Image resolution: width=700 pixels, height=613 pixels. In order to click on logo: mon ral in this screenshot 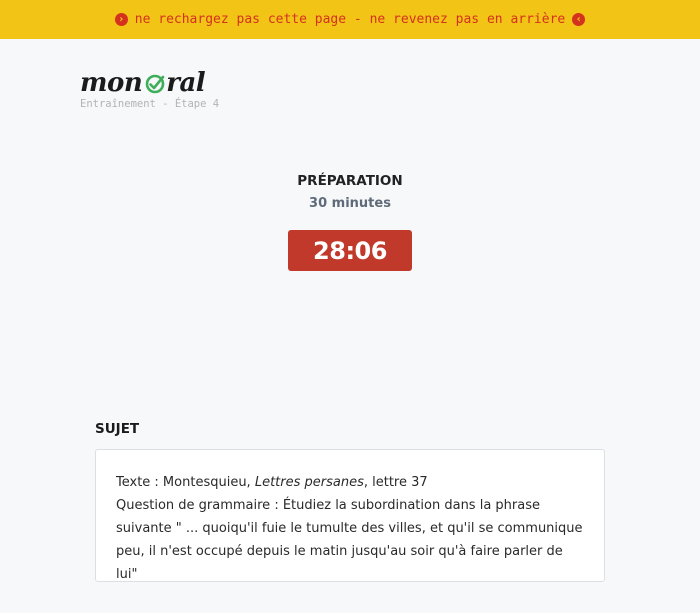, I will do `click(143, 79)`.